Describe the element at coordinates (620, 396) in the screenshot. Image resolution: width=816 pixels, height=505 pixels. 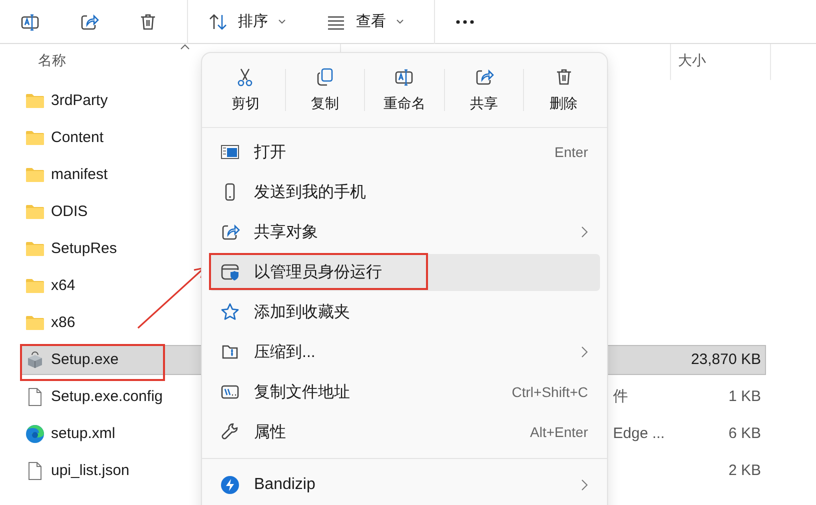
I see `file-type: 件` at that location.